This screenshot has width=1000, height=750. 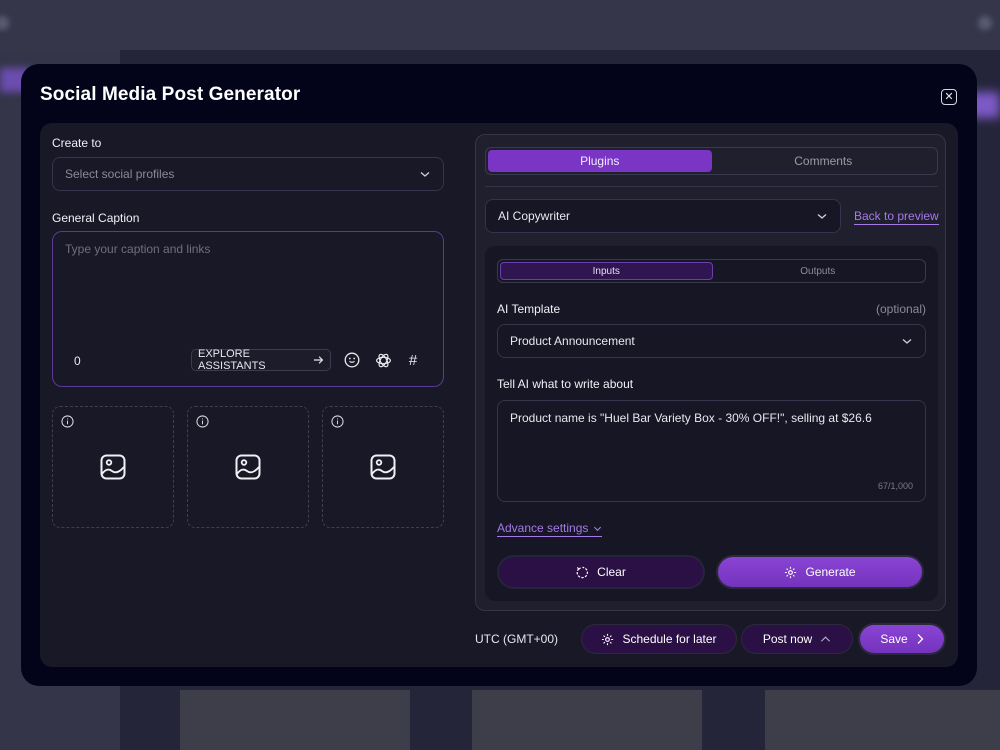 I want to click on tab-outputs: Outputs, so click(x=818, y=271).